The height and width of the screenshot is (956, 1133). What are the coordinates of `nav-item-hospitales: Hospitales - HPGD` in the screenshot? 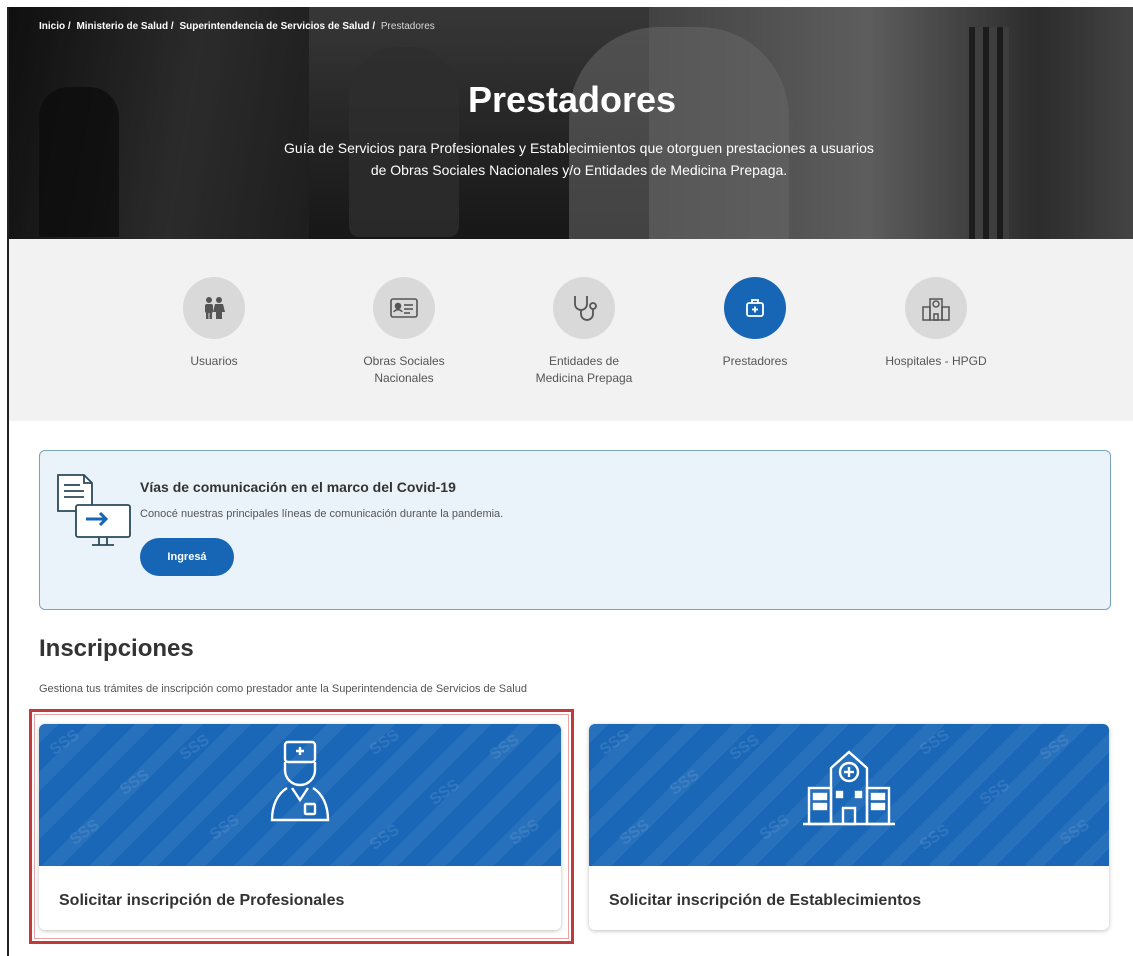 It's located at (936, 323).